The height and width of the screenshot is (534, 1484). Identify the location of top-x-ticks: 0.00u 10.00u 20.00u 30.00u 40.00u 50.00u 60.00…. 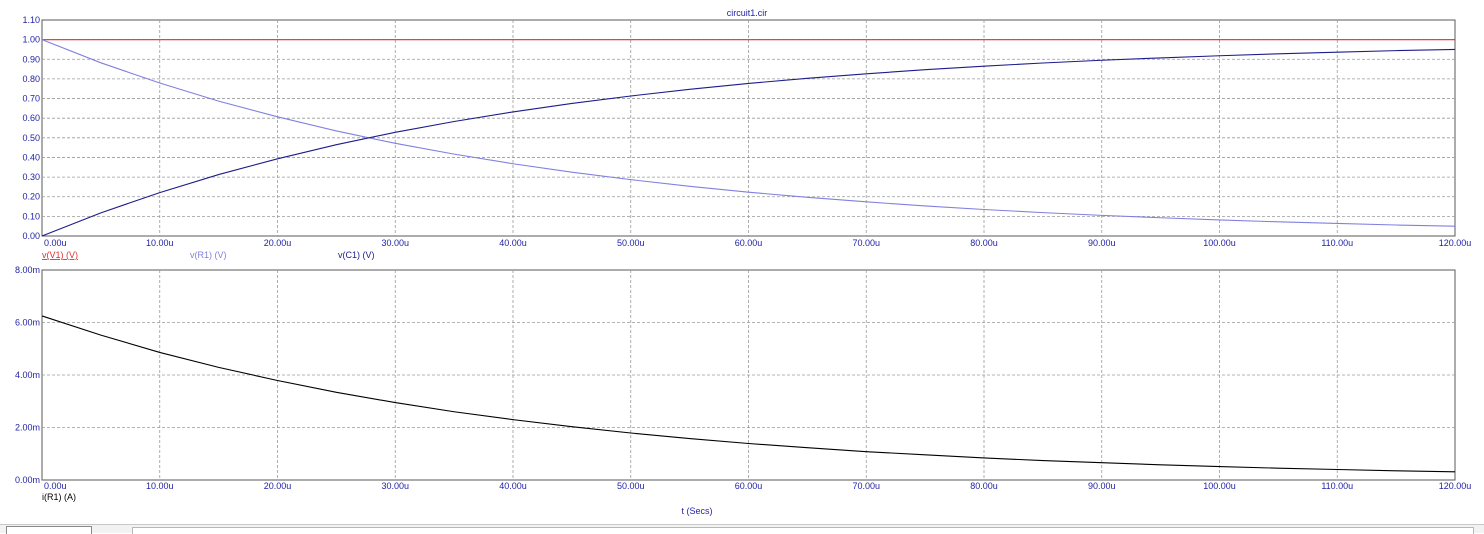
(757, 243).